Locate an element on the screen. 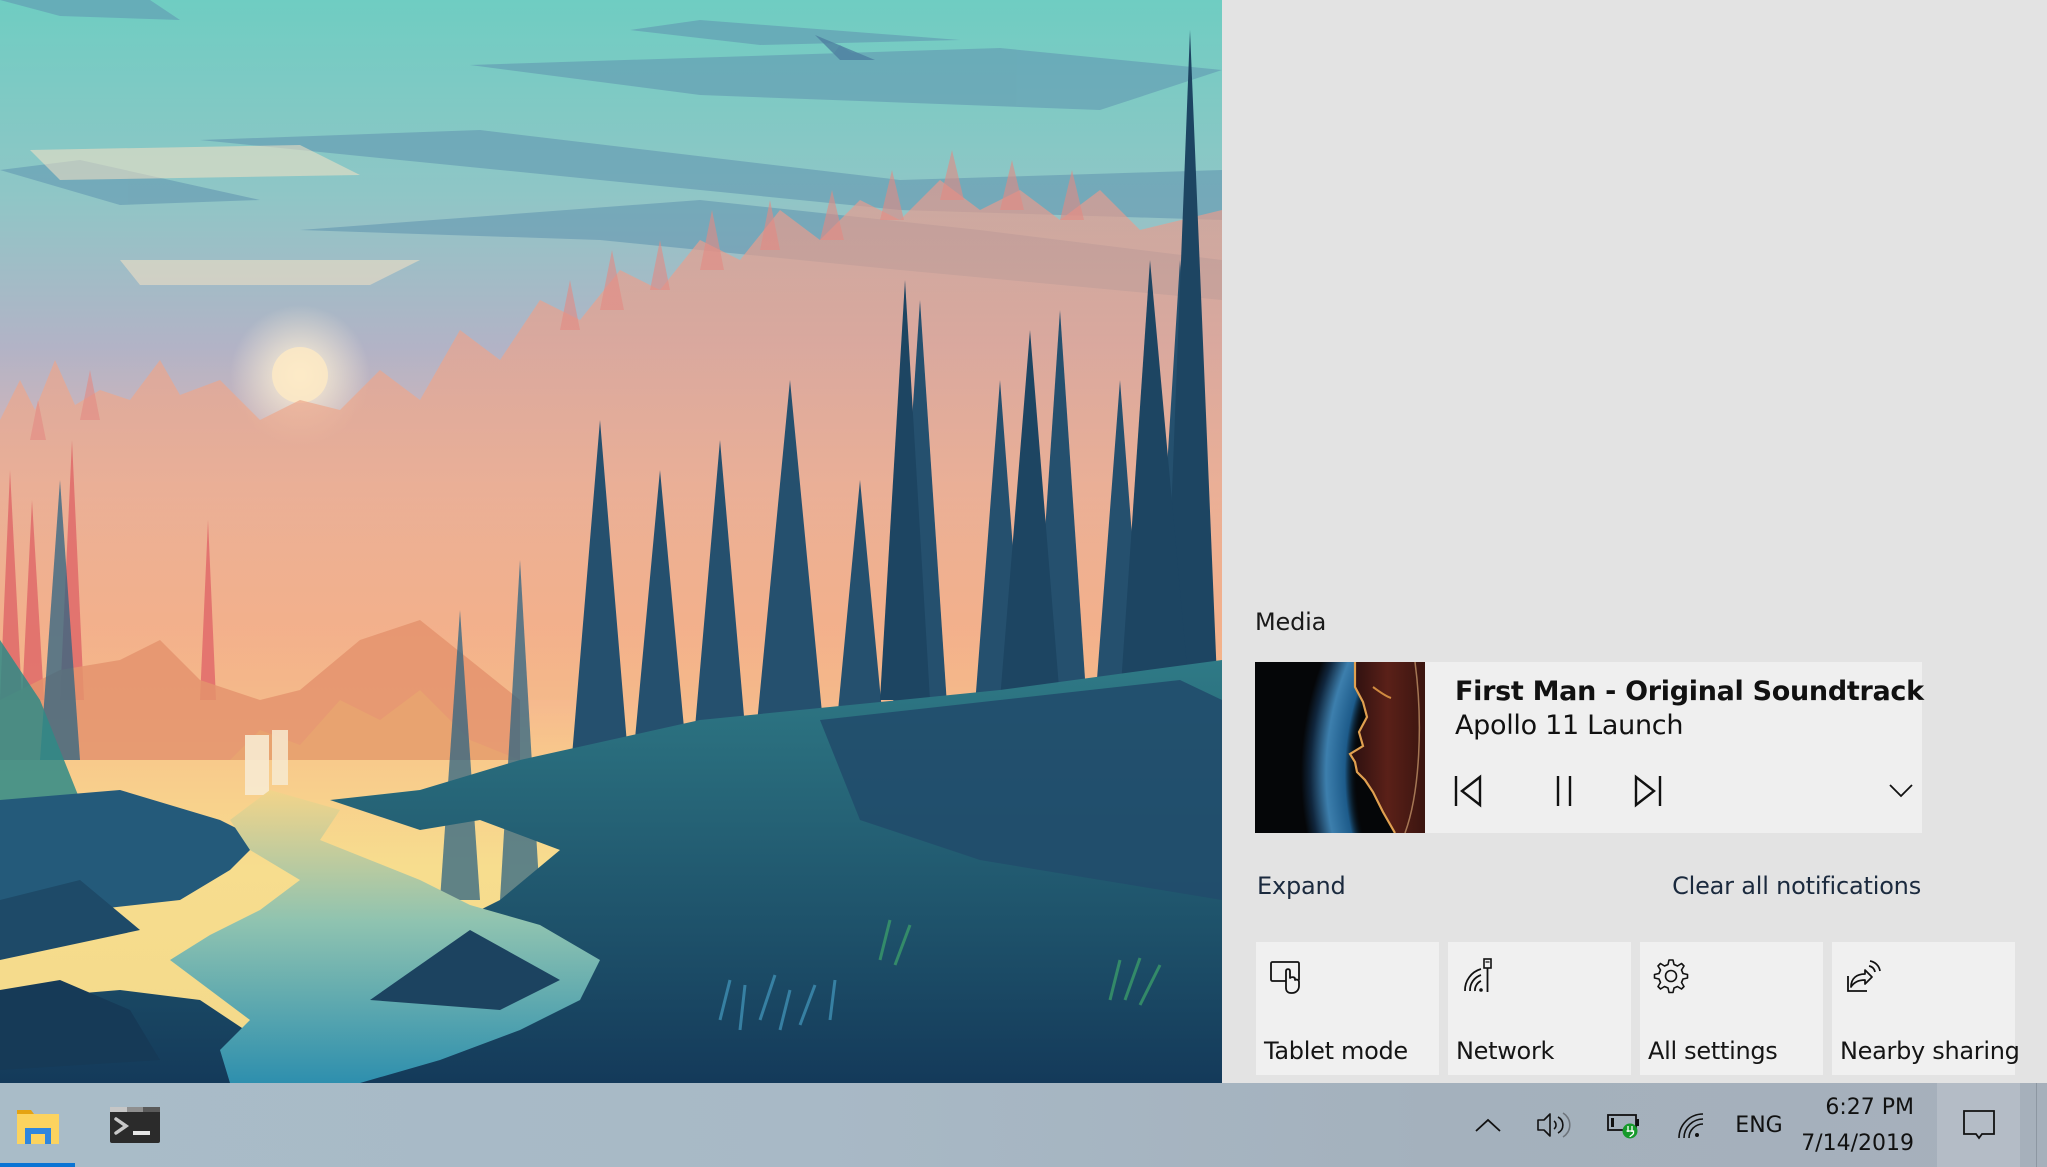 This screenshot has height=1167, width=2047. expand-media-button is located at coordinates (1901, 791).